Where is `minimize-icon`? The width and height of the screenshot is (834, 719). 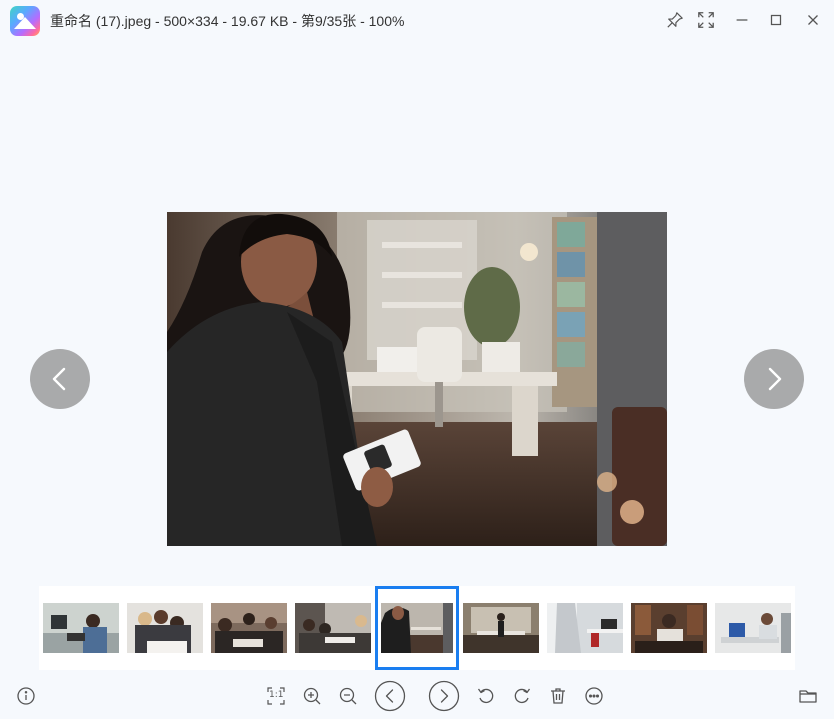
minimize-icon is located at coordinates (742, 20).